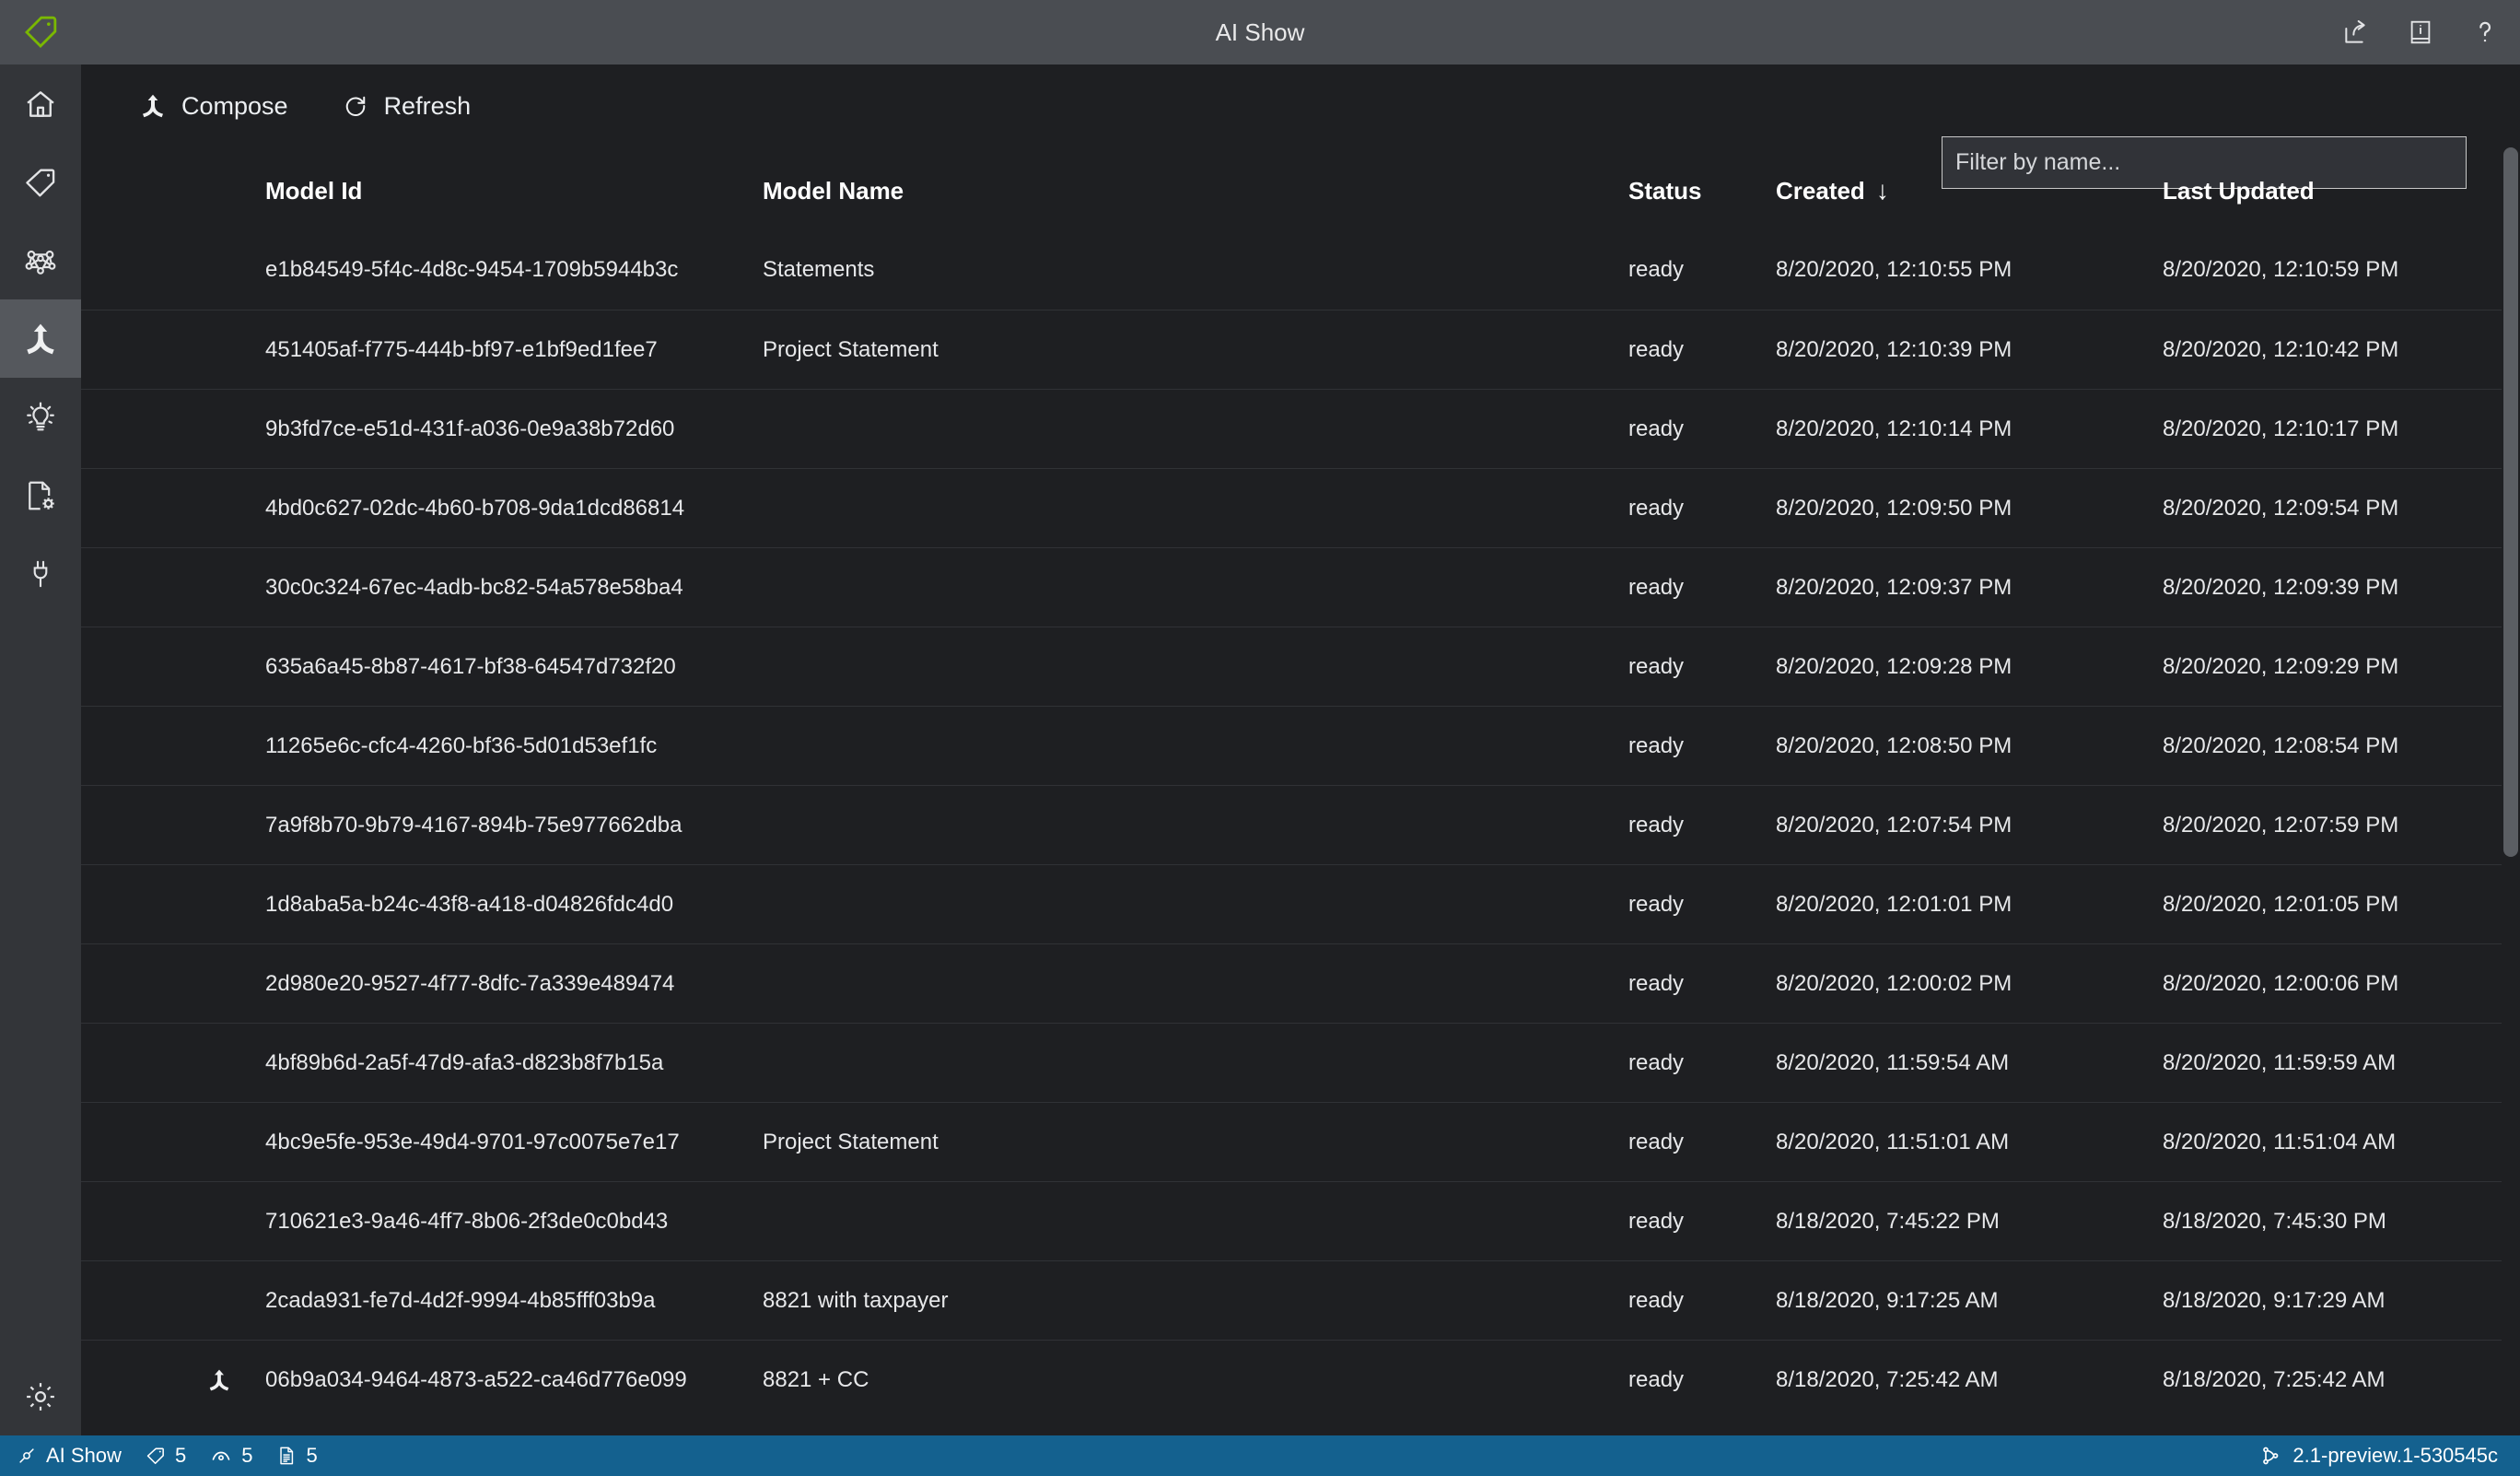 Image resolution: width=2520 pixels, height=1476 pixels. I want to click on vertical-scrollbar-track, so click(2511, 749).